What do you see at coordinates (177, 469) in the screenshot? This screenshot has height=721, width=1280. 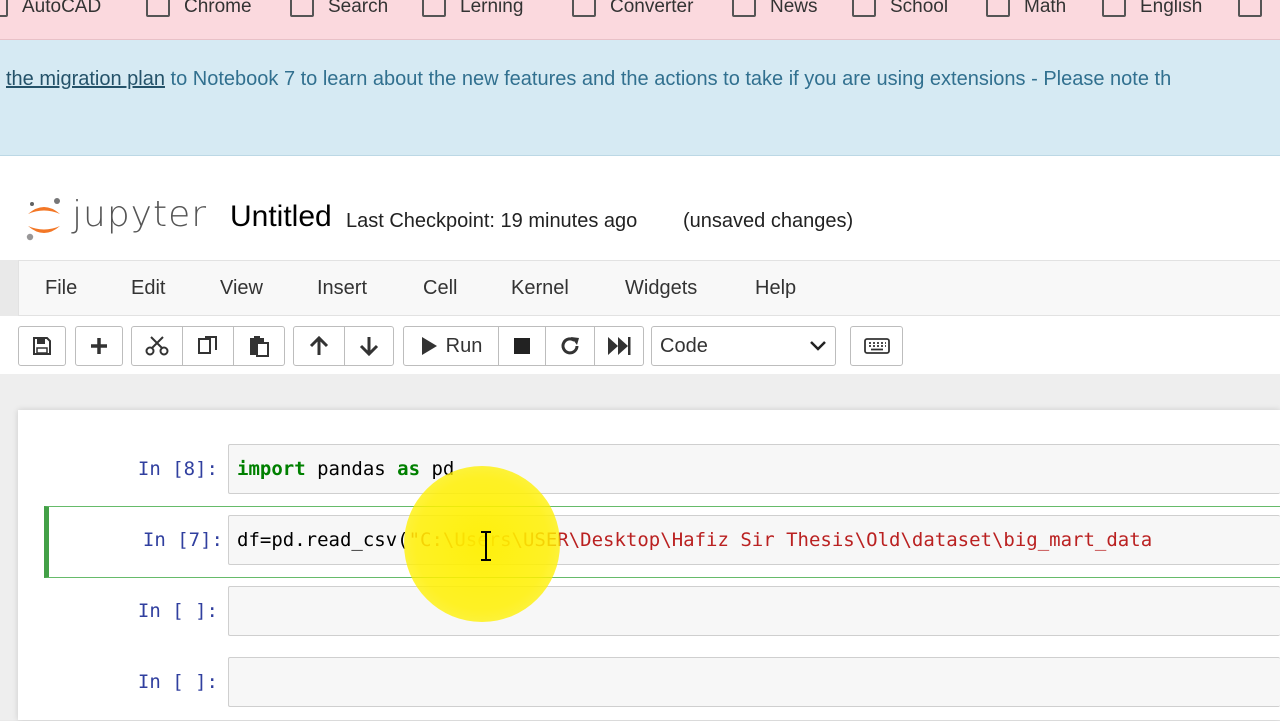 I see `input-prompt: In [8]:` at bounding box center [177, 469].